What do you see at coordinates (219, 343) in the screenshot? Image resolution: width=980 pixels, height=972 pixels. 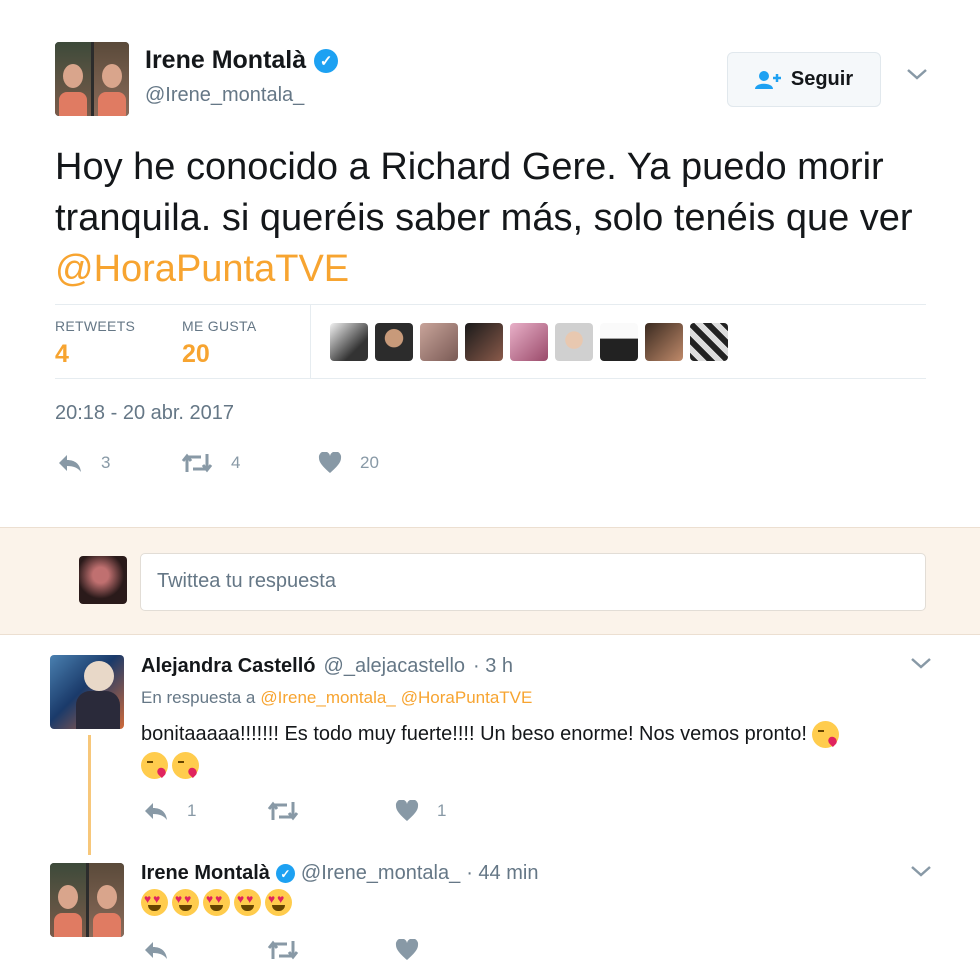 I see `likes-stat: ME GUSTA 20` at bounding box center [219, 343].